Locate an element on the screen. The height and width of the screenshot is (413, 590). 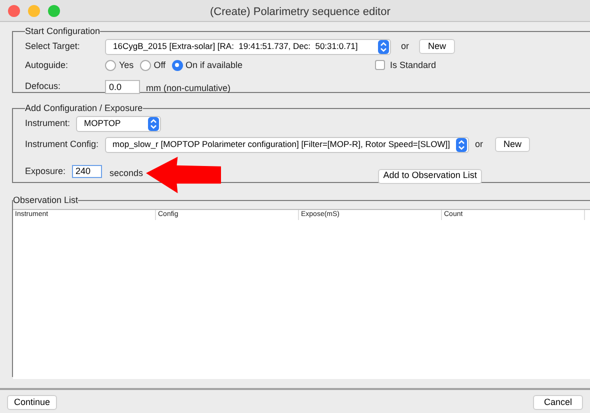
cancel-button: Cancel is located at coordinates (558, 402).